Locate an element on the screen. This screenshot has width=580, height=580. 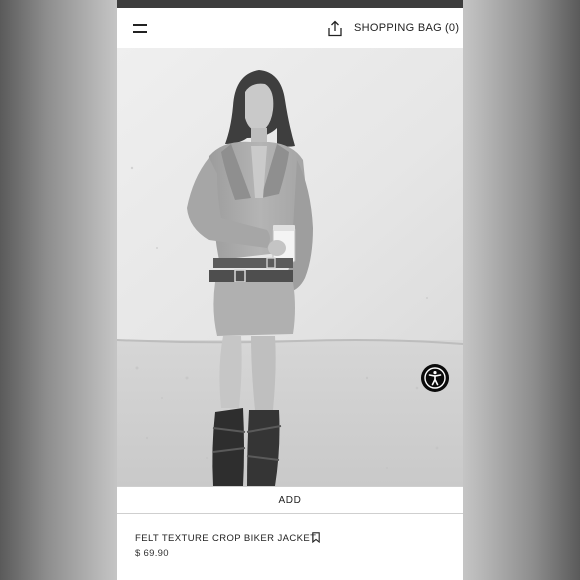
product-price: $ 69.90 is located at coordinates (152, 553).